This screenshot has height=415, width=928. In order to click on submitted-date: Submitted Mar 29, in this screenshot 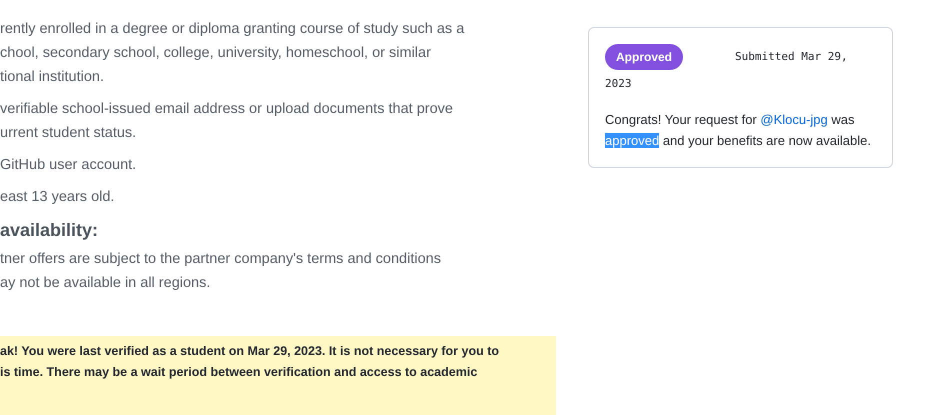, I will do `click(791, 57)`.